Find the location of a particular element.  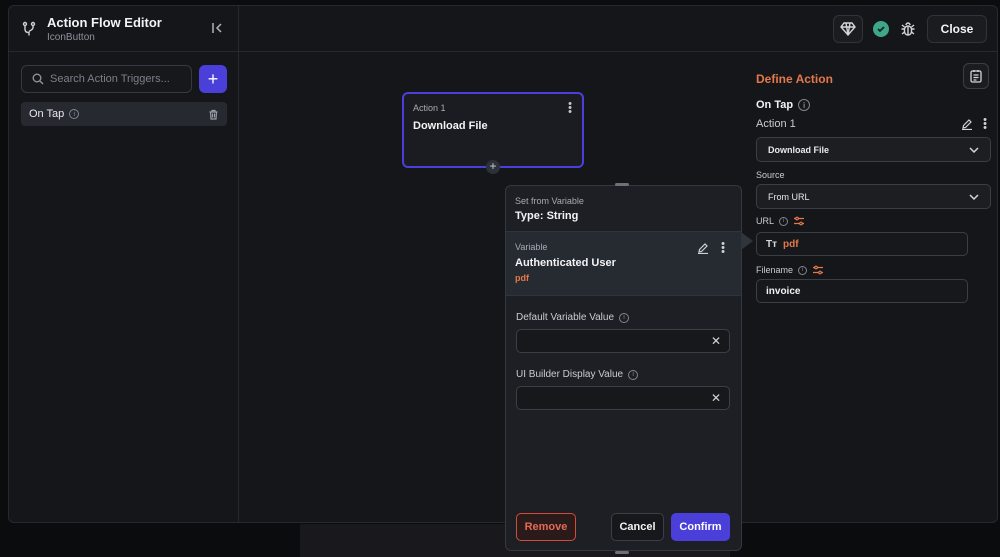

search-box is located at coordinates (106, 79).